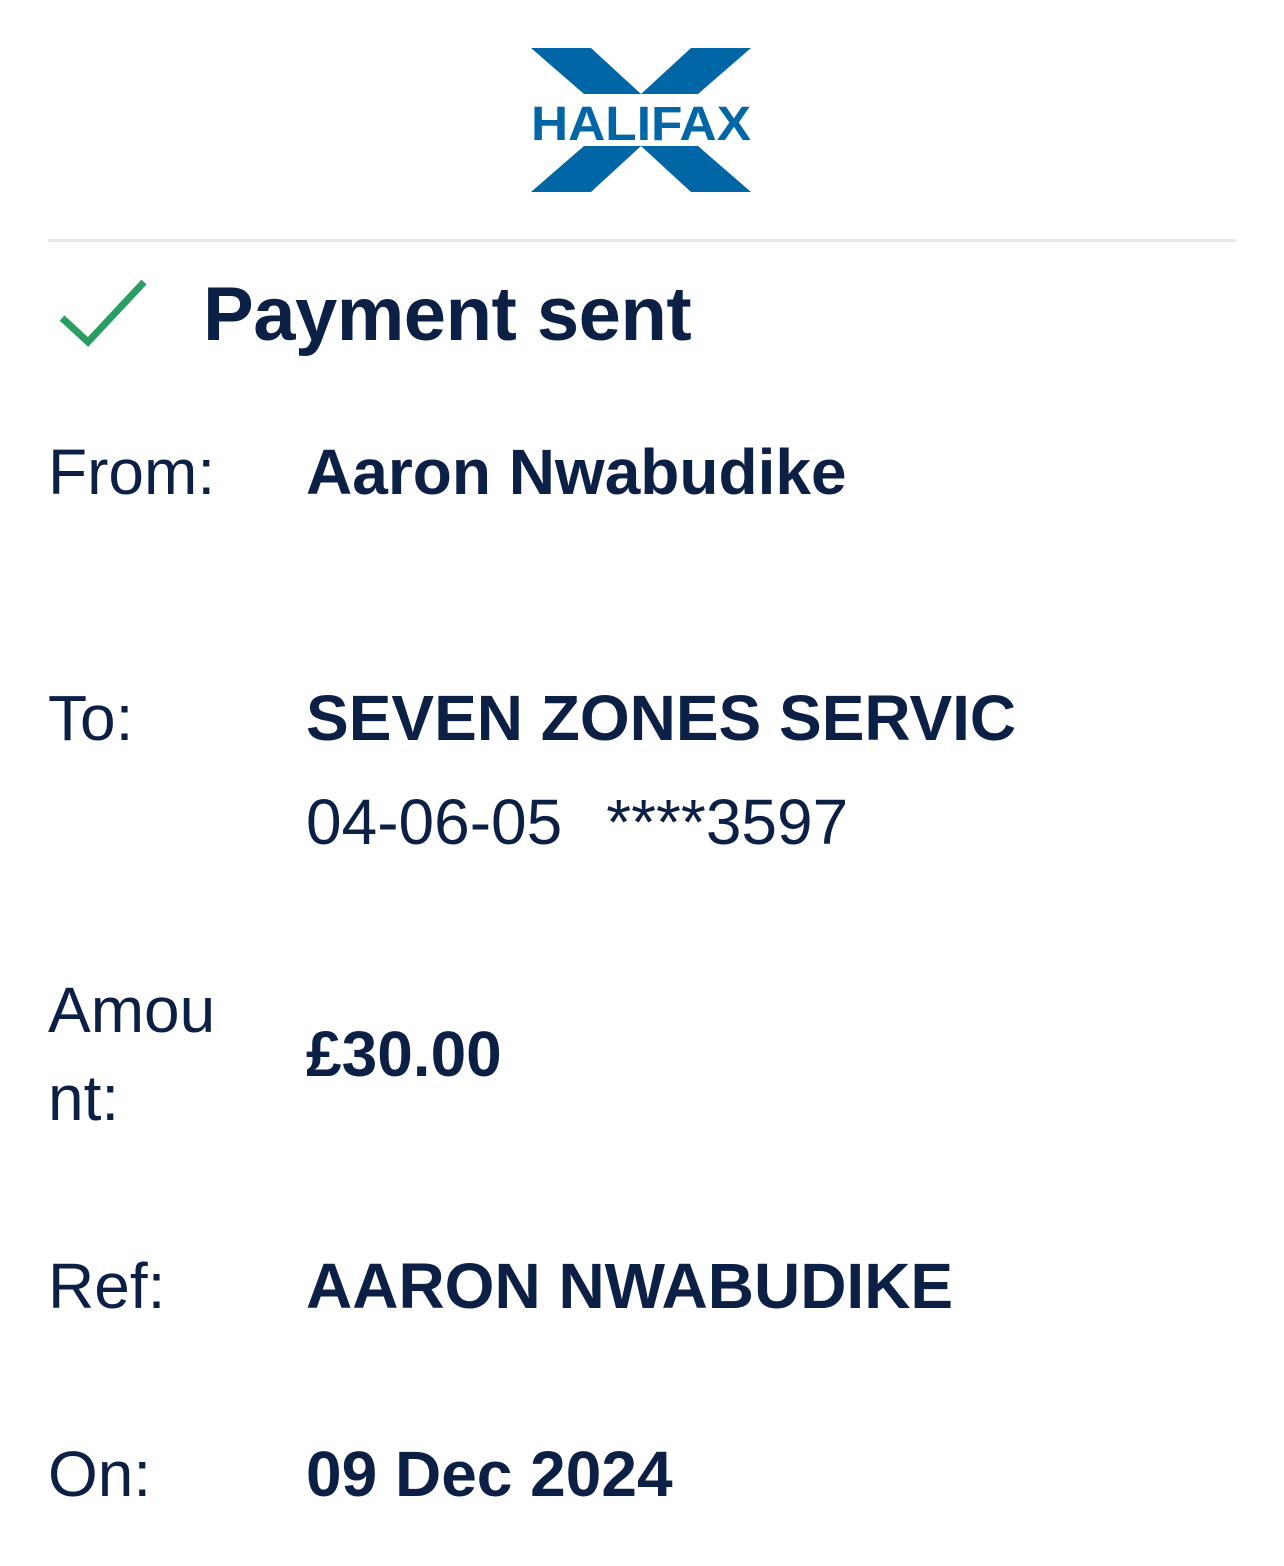  Describe the element at coordinates (661, 718) in the screenshot. I see `to-value: SEVEN ZONES SERVIC` at that location.